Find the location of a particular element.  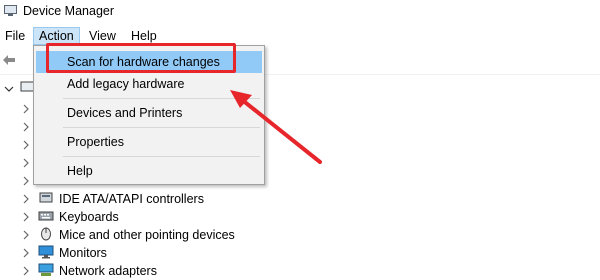

menu-view: View is located at coordinates (102, 36).